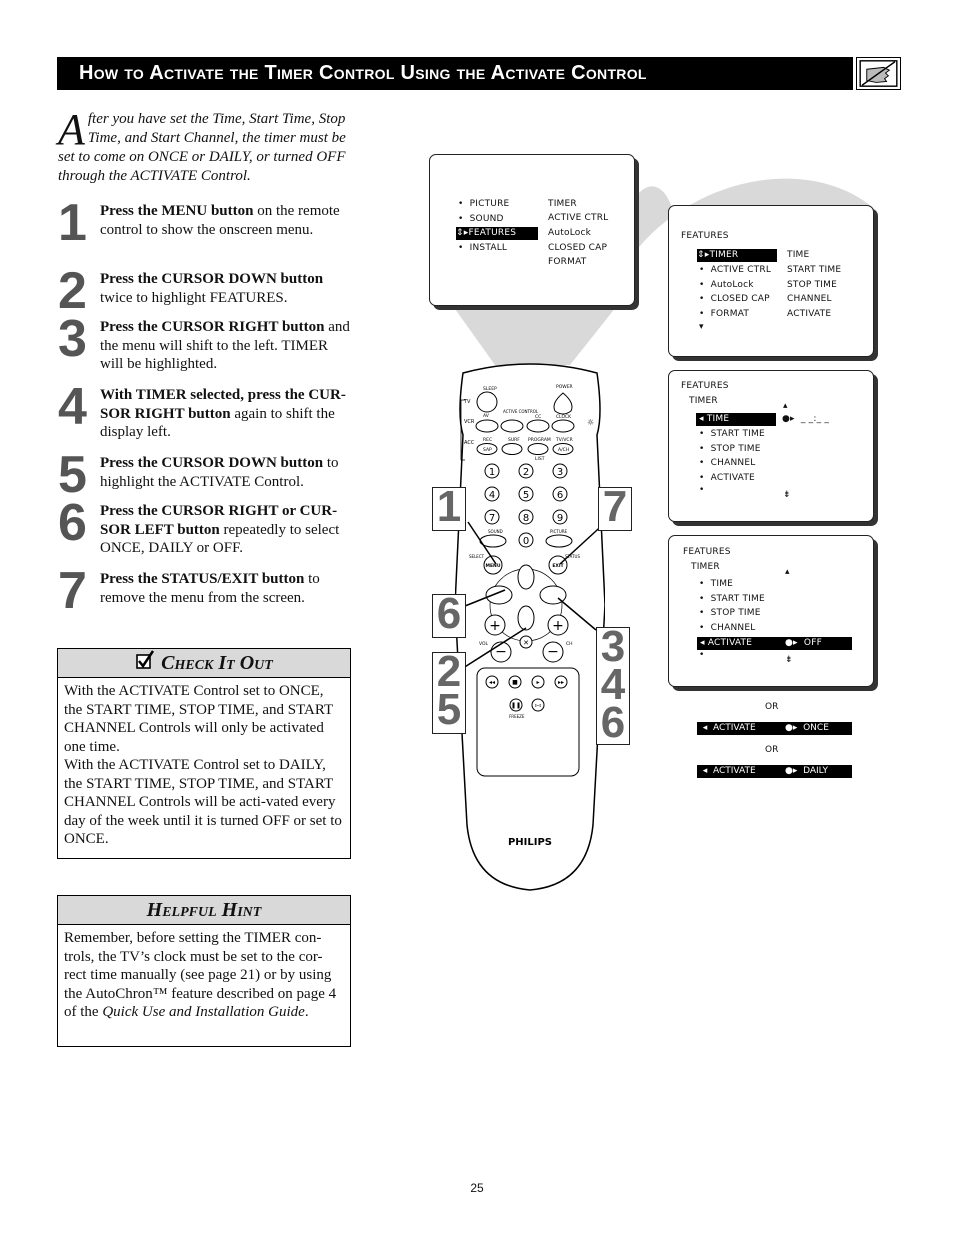 The width and height of the screenshot is (954, 1235). I want to click on menu-item-sound: • SOUND, so click(481, 219).